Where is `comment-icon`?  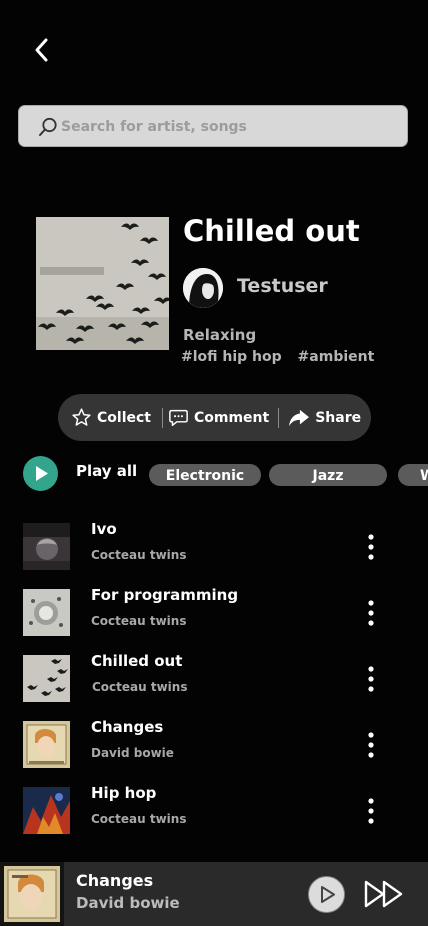
comment-icon is located at coordinates (178, 418).